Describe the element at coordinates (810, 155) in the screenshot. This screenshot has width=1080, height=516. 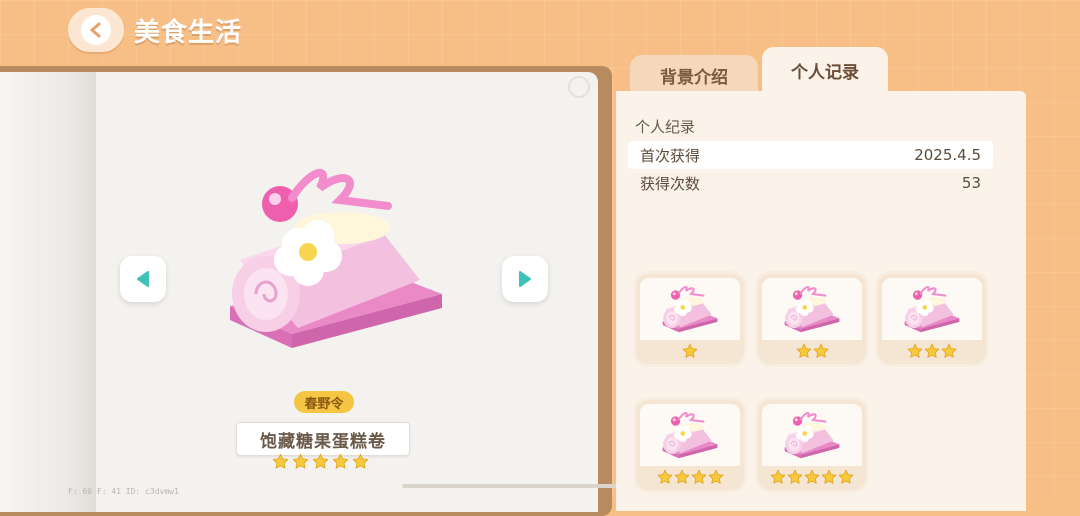
I see `record-row-first-obtained: 首次获得 2025.4.5` at that location.